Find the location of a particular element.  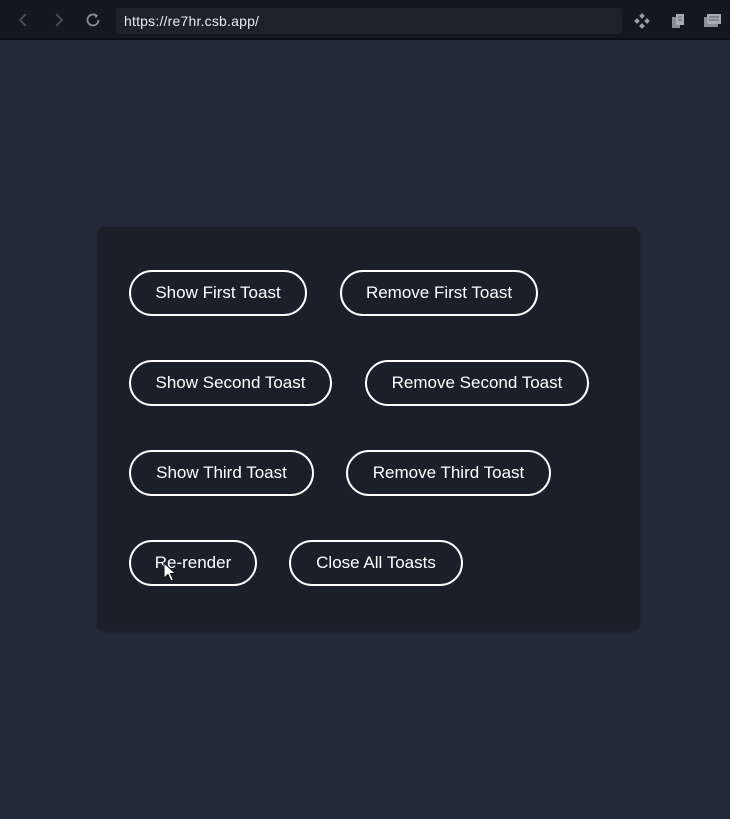

show-third-toast-button: Show Third Toast is located at coordinates (221, 473).